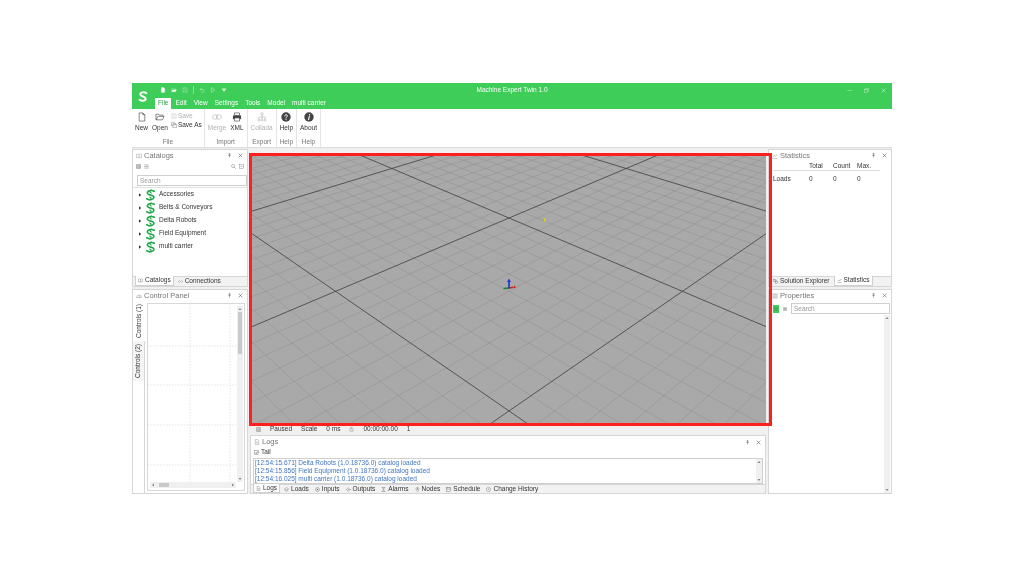  What do you see at coordinates (236, 117) in the screenshot?
I see `printer-icon` at bounding box center [236, 117].